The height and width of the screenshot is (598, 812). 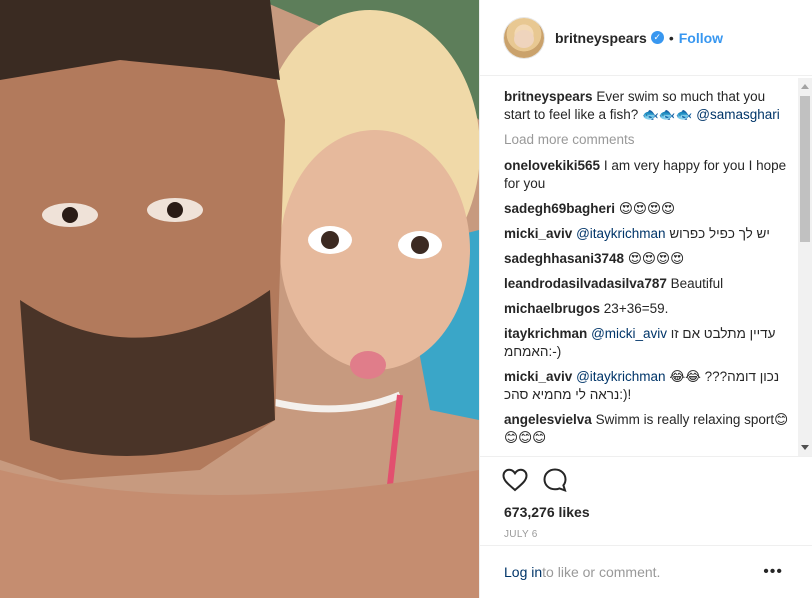 What do you see at coordinates (657, 534) in the screenshot?
I see `post-date: JULY 6` at bounding box center [657, 534].